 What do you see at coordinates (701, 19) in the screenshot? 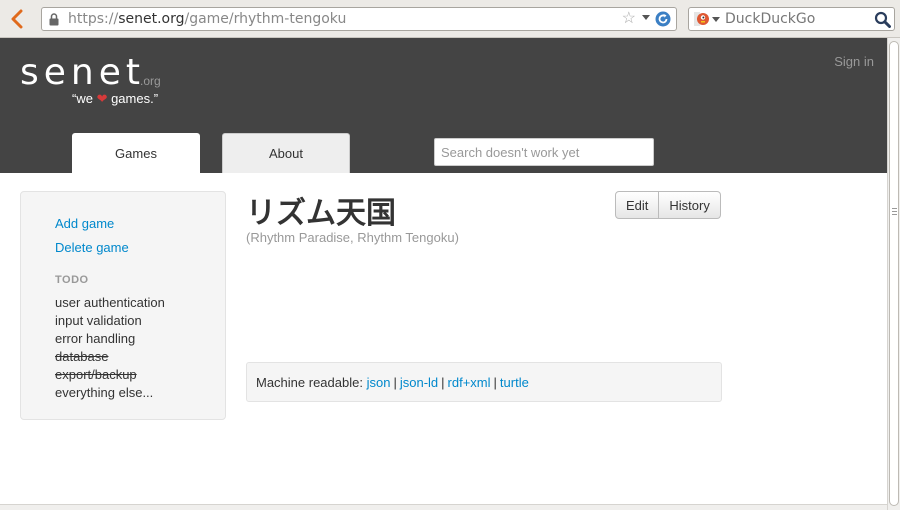
I see `duckduckgo-icon` at bounding box center [701, 19].